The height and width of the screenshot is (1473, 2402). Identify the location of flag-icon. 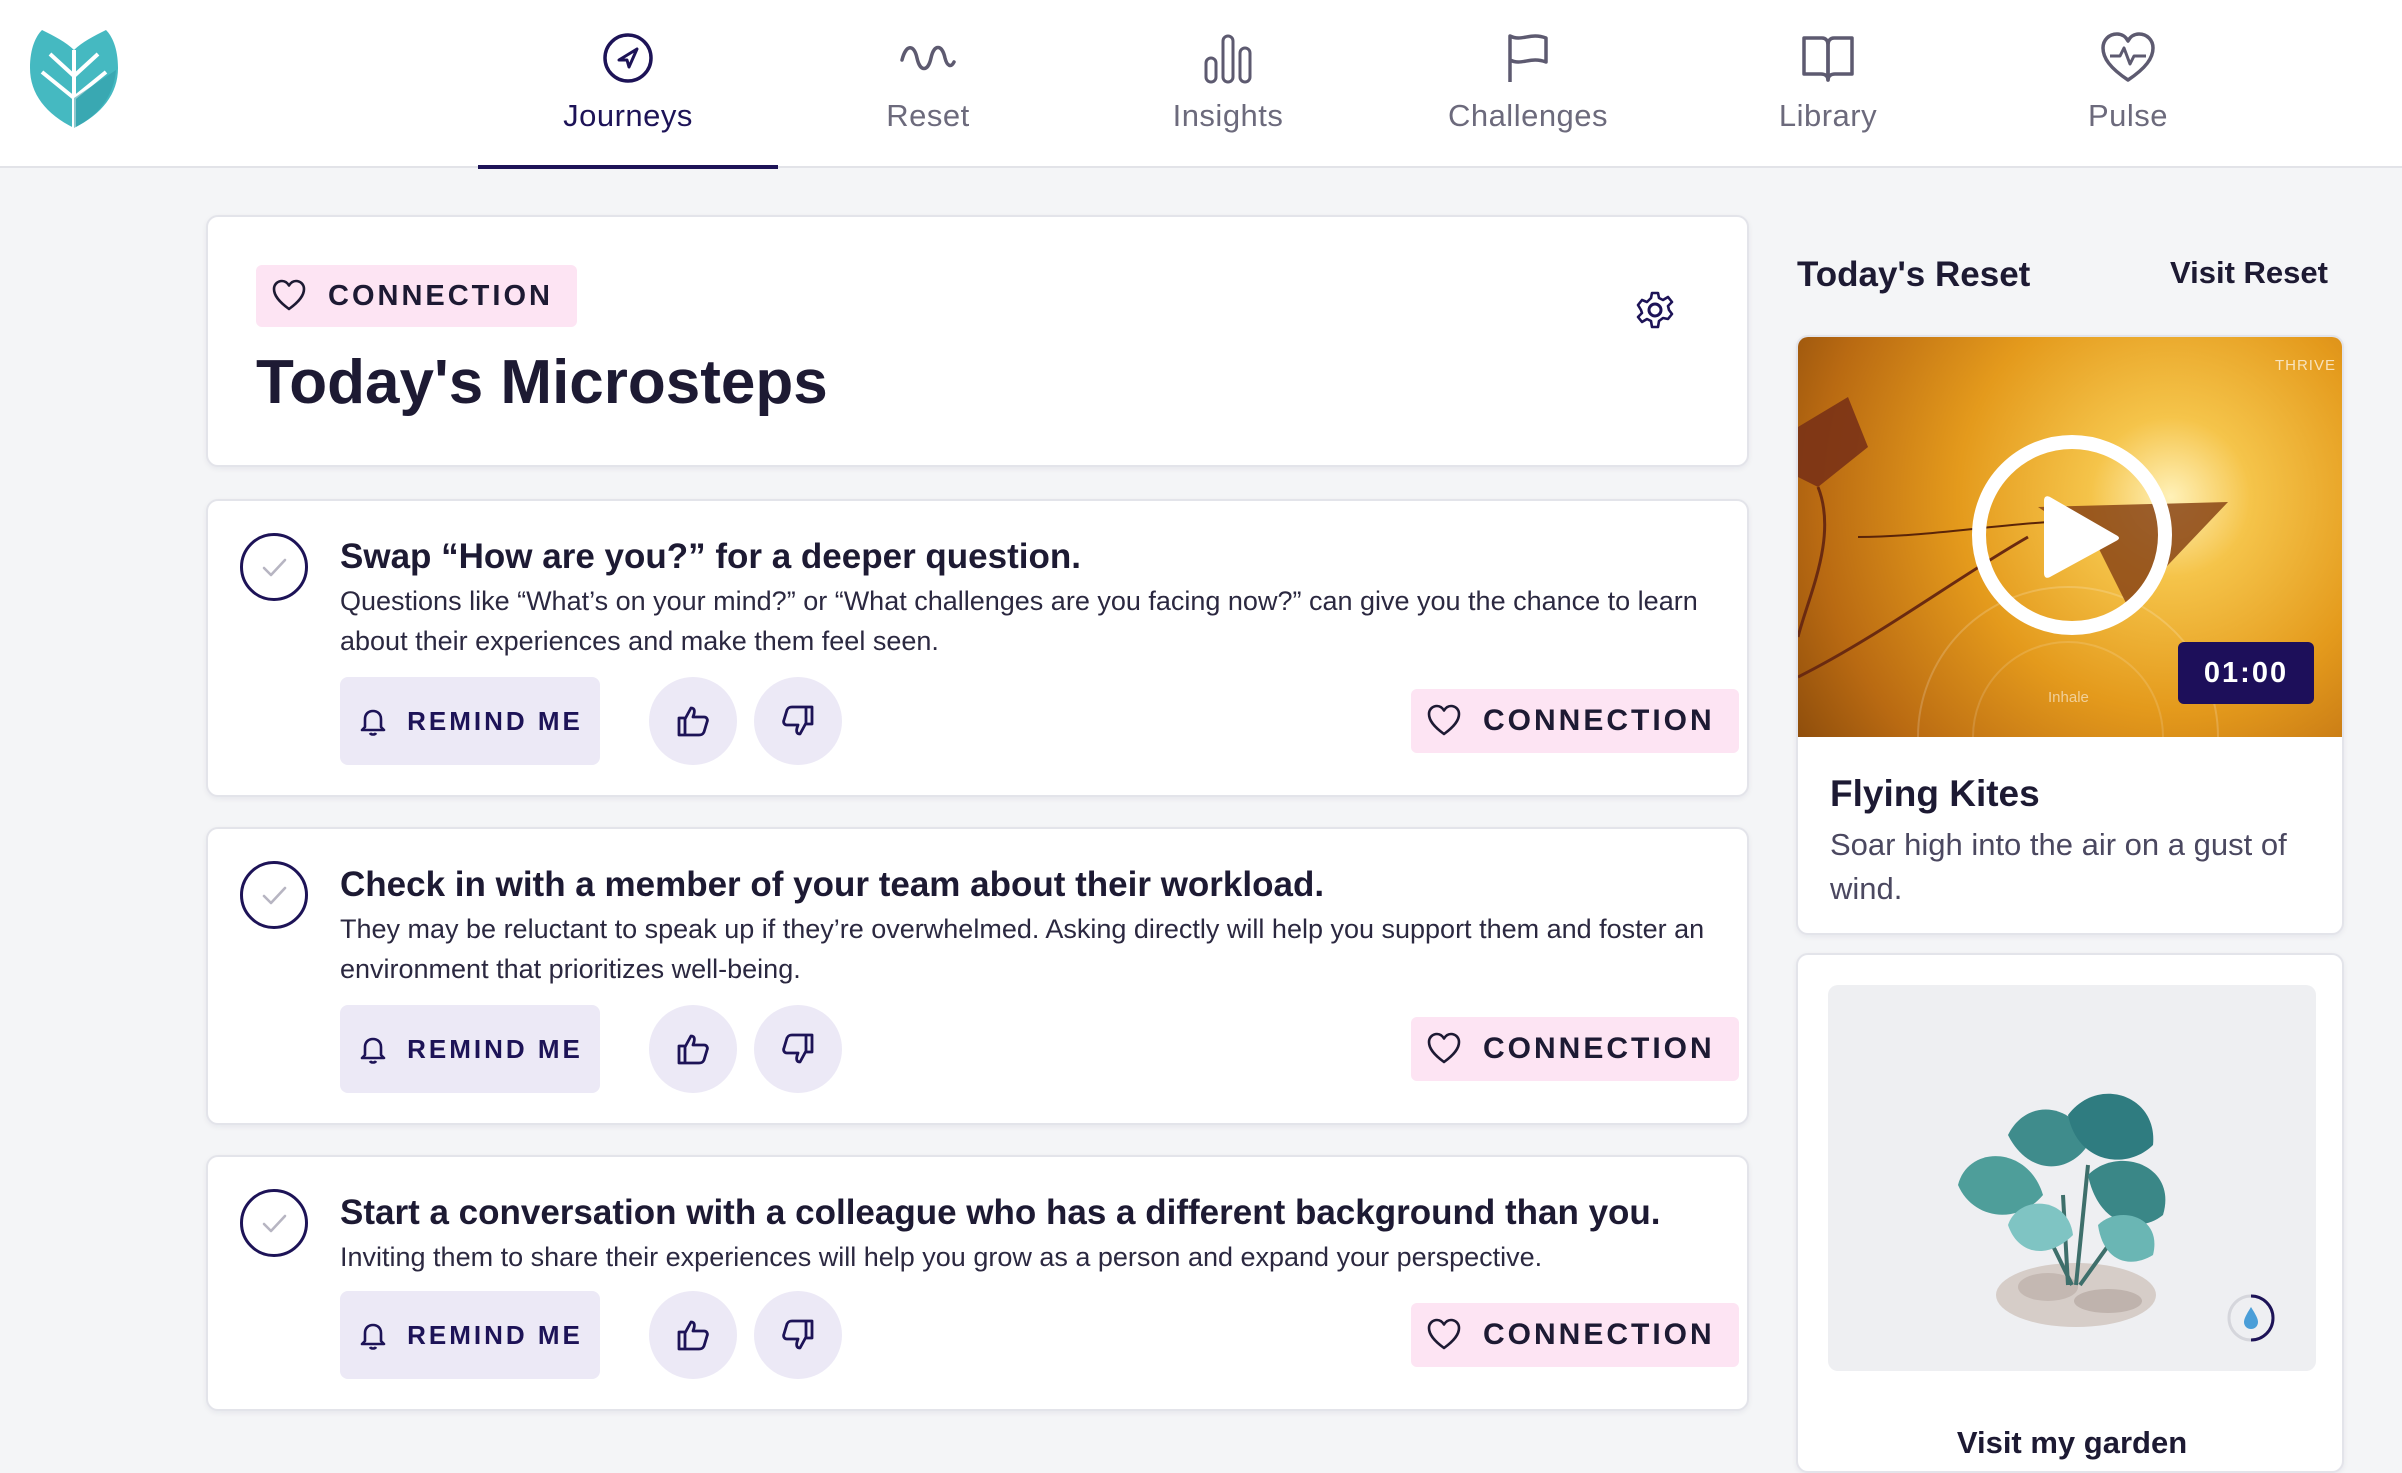
(1528, 58).